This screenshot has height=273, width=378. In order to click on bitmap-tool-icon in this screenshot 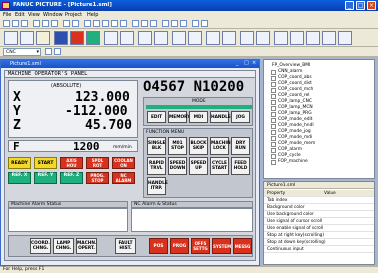, I will do `click(179, 38)`.